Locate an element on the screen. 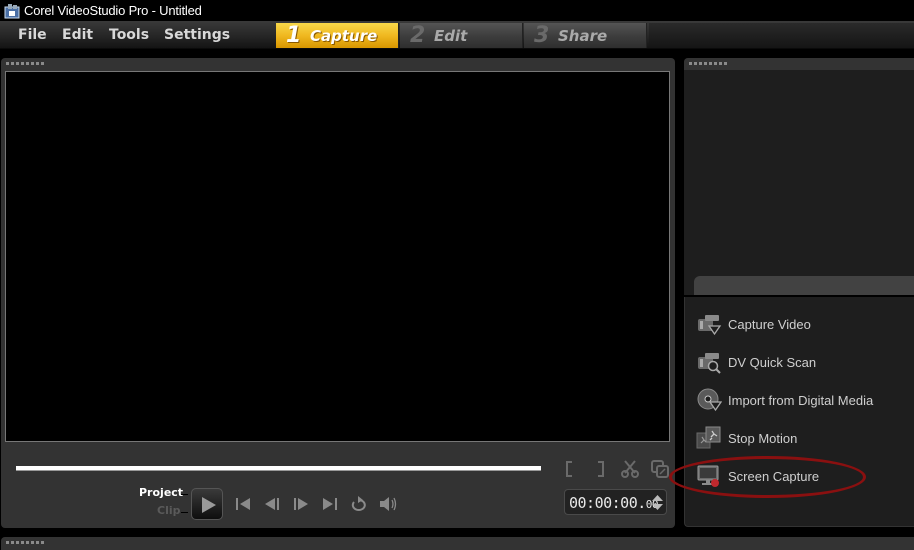 Image resolution: width=914 pixels, height=550 pixels. play-icon is located at coordinates (209, 505).